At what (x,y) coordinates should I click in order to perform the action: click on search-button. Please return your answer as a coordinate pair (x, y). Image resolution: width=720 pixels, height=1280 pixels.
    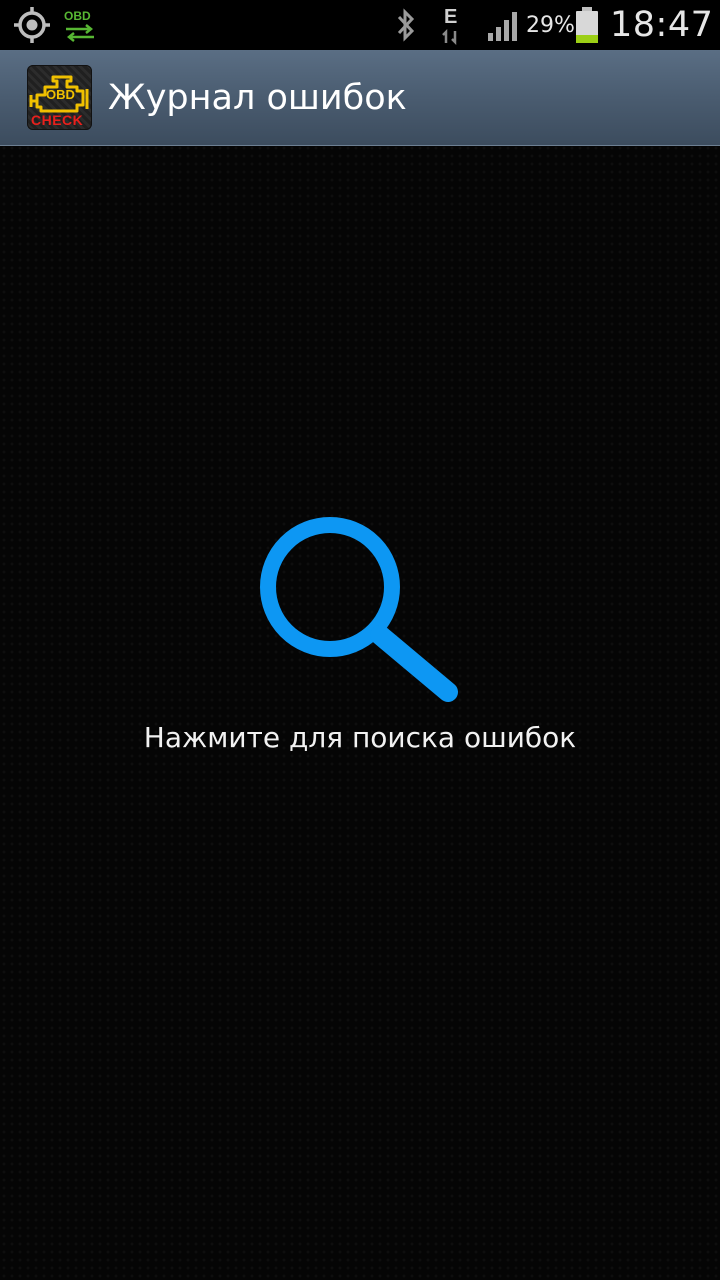
    Looking at the image, I should click on (360, 609).